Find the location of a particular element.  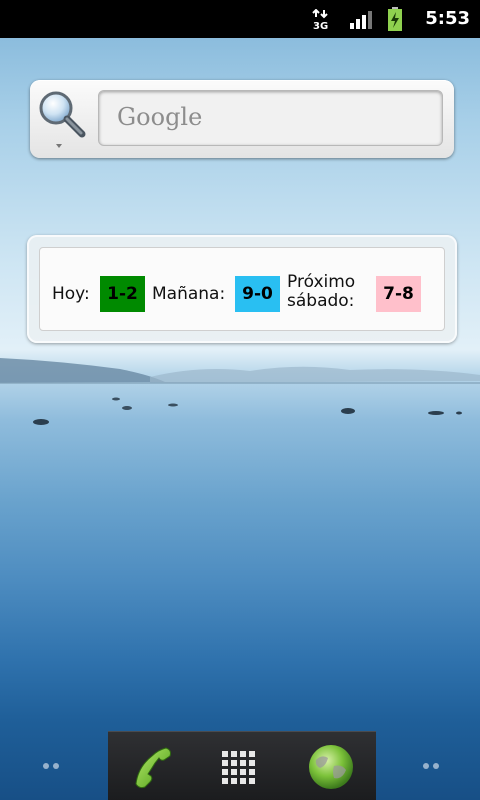

wallpaper-horizon is located at coordinates (240, 371).